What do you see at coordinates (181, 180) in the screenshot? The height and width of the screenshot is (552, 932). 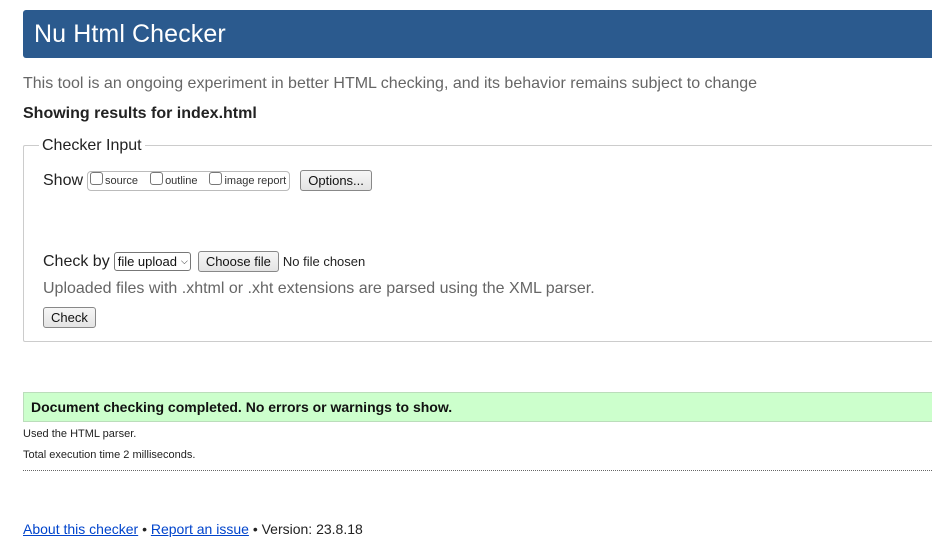 I see `outline-label: outline` at bounding box center [181, 180].